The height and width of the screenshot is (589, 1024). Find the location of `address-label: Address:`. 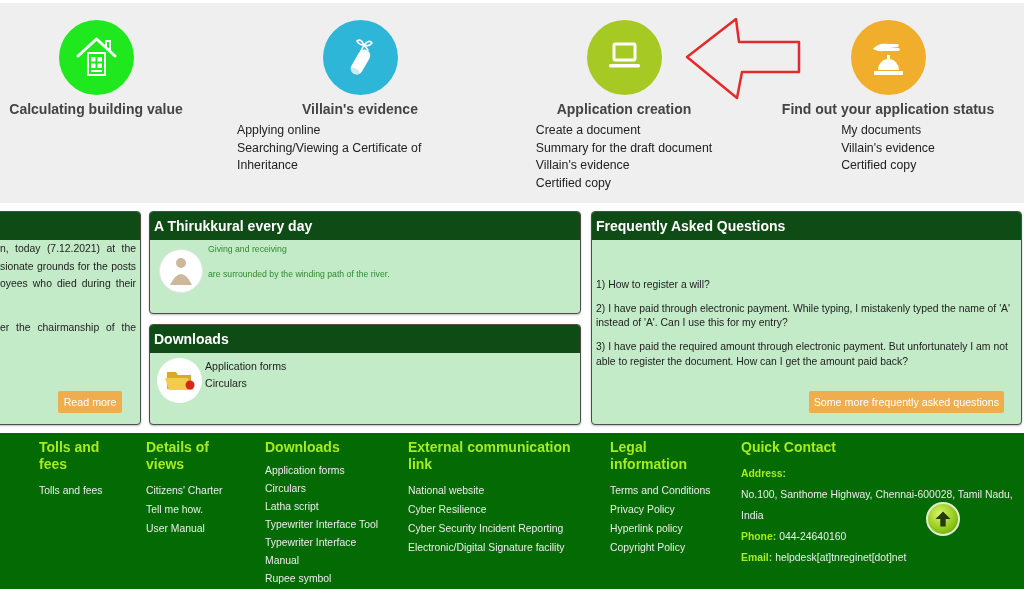

address-label: Address: is located at coordinates (764, 473).